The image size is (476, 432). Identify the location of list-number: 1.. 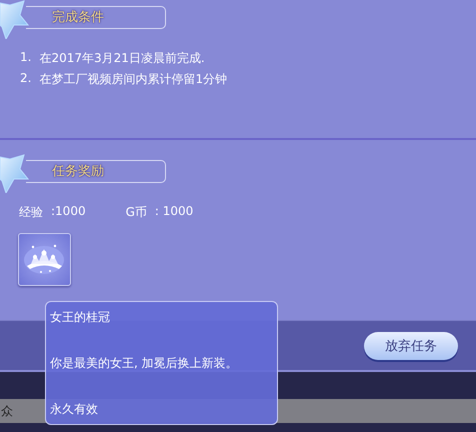
(26, 58).